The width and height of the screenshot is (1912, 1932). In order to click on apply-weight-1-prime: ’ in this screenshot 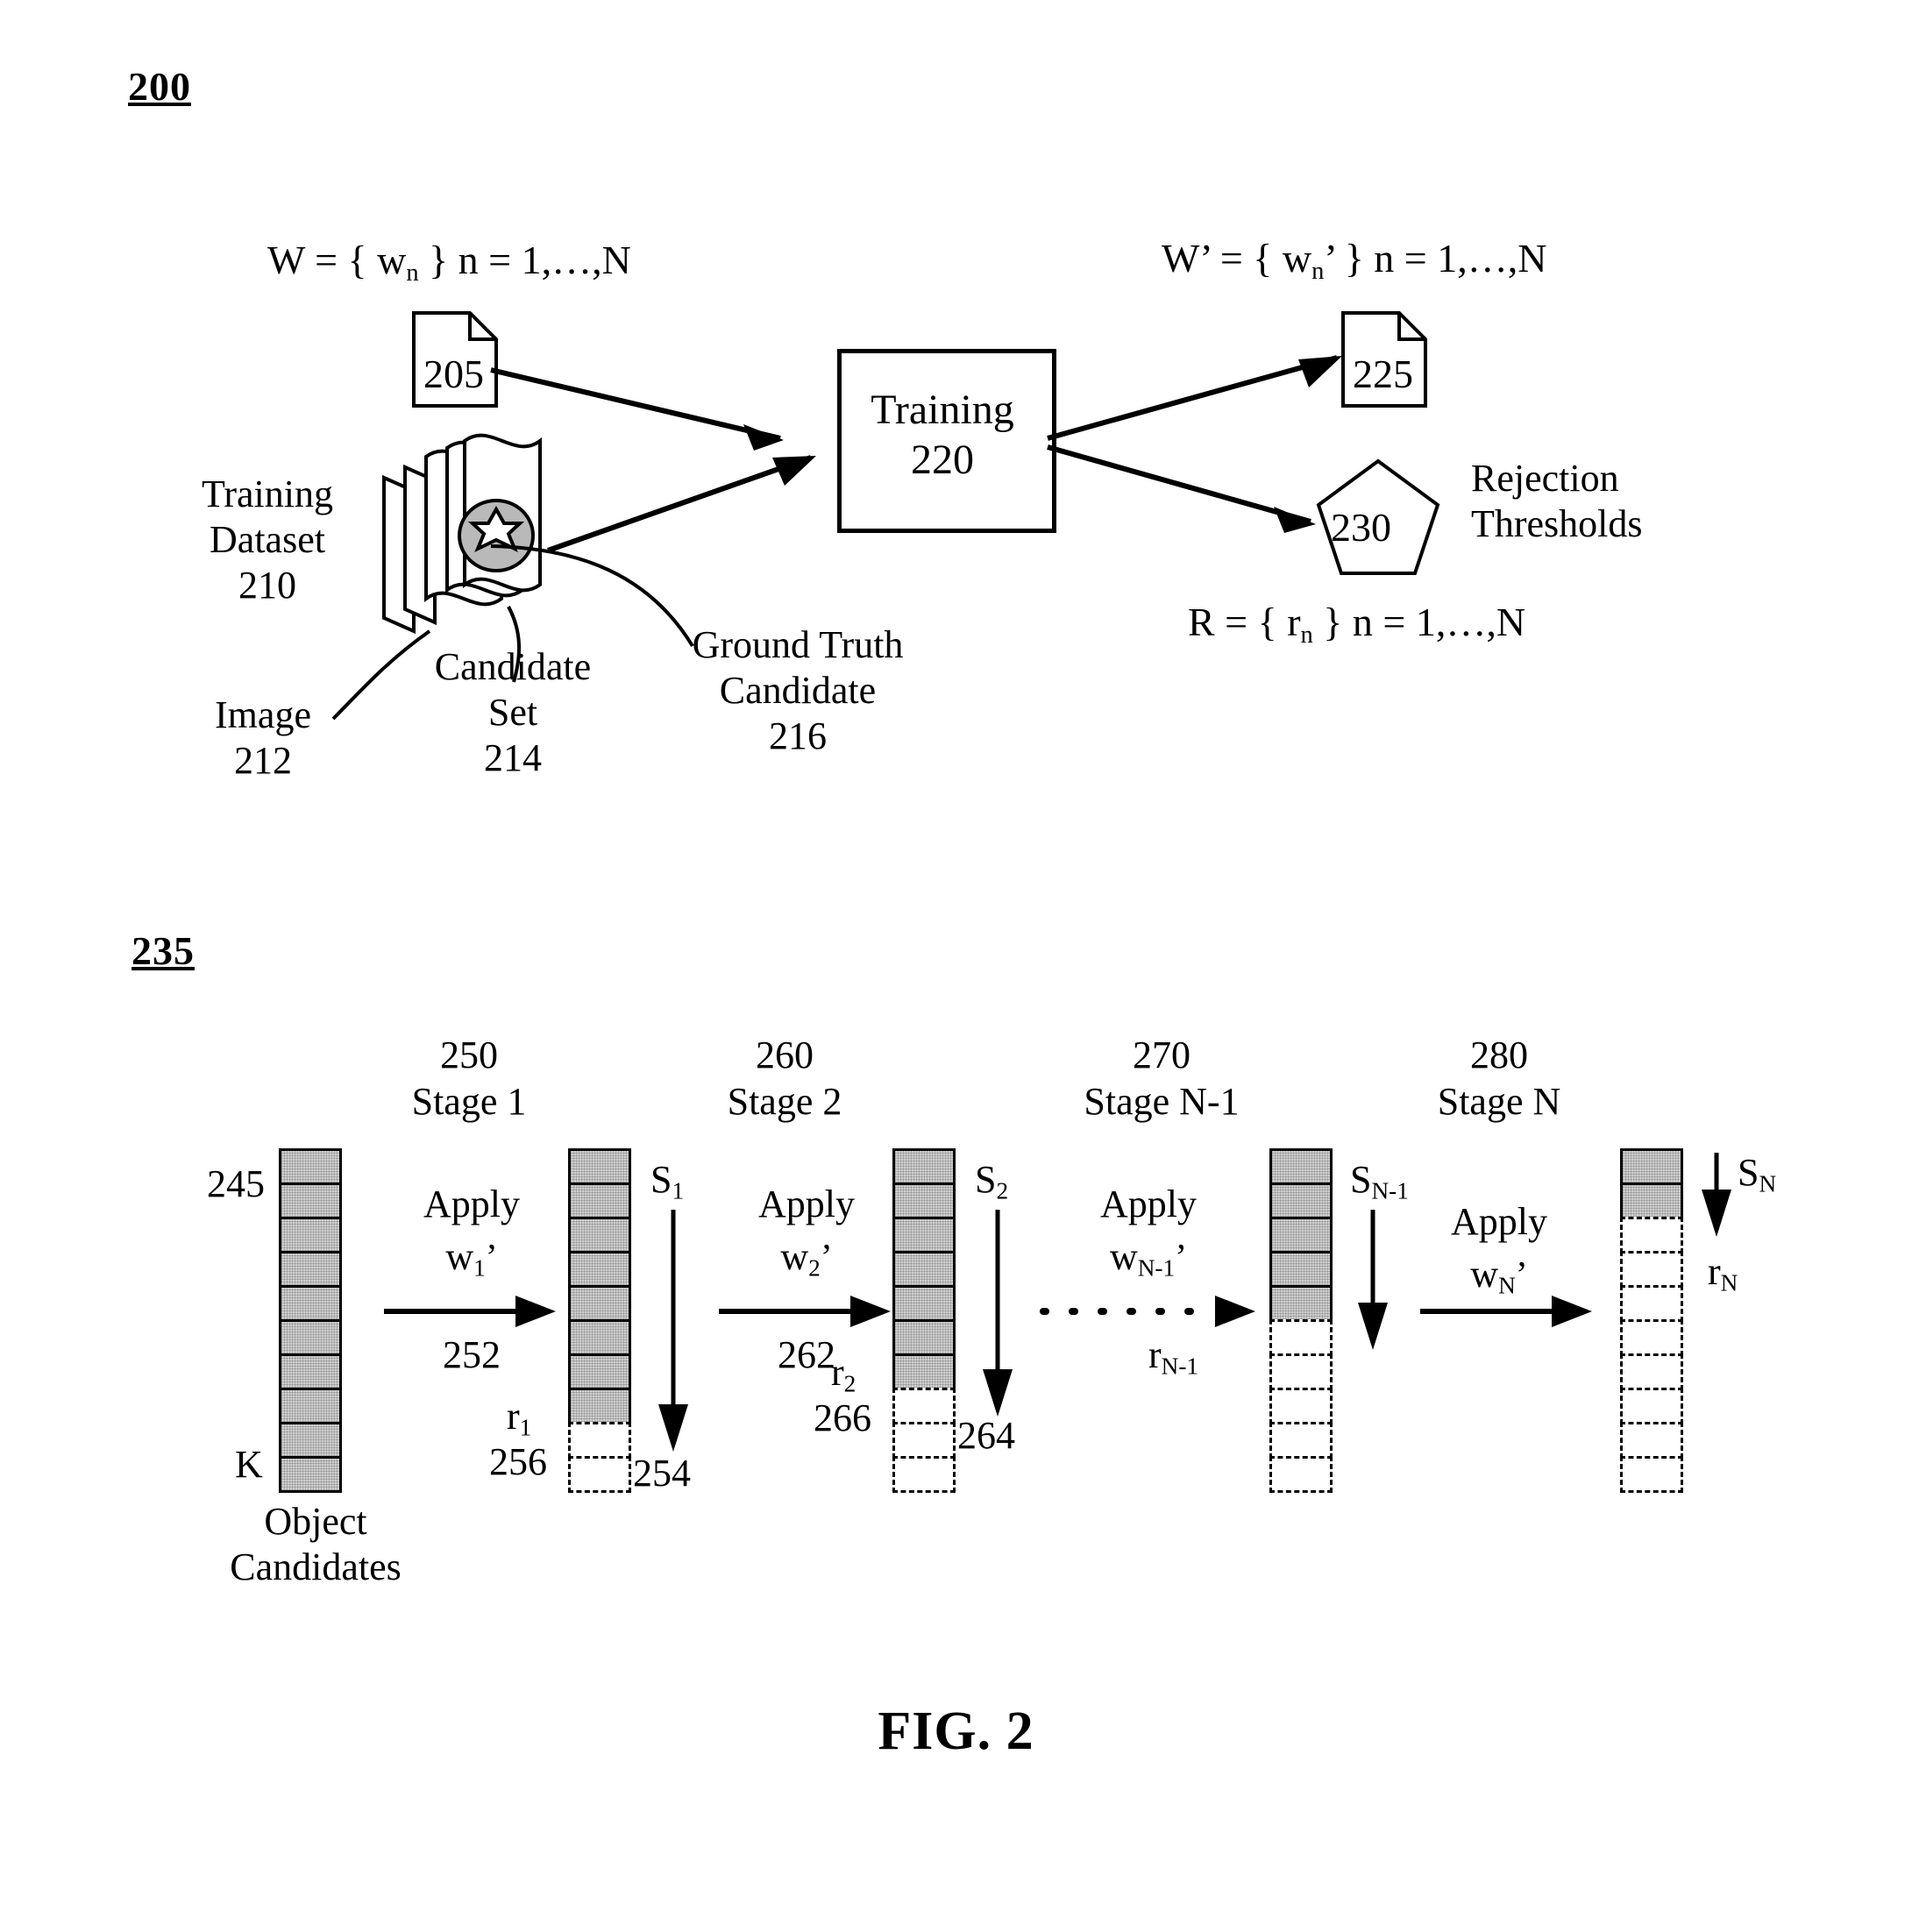, I will do `click(491, 1258)`.